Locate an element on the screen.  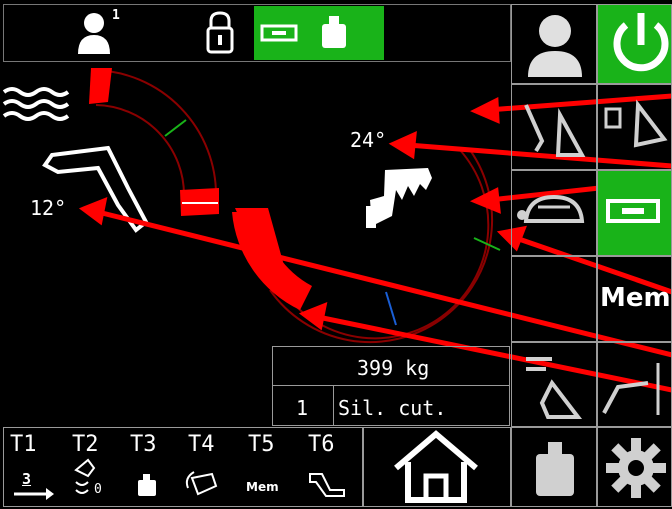
tab-t3: T3 is located at coordinates (149, 467).